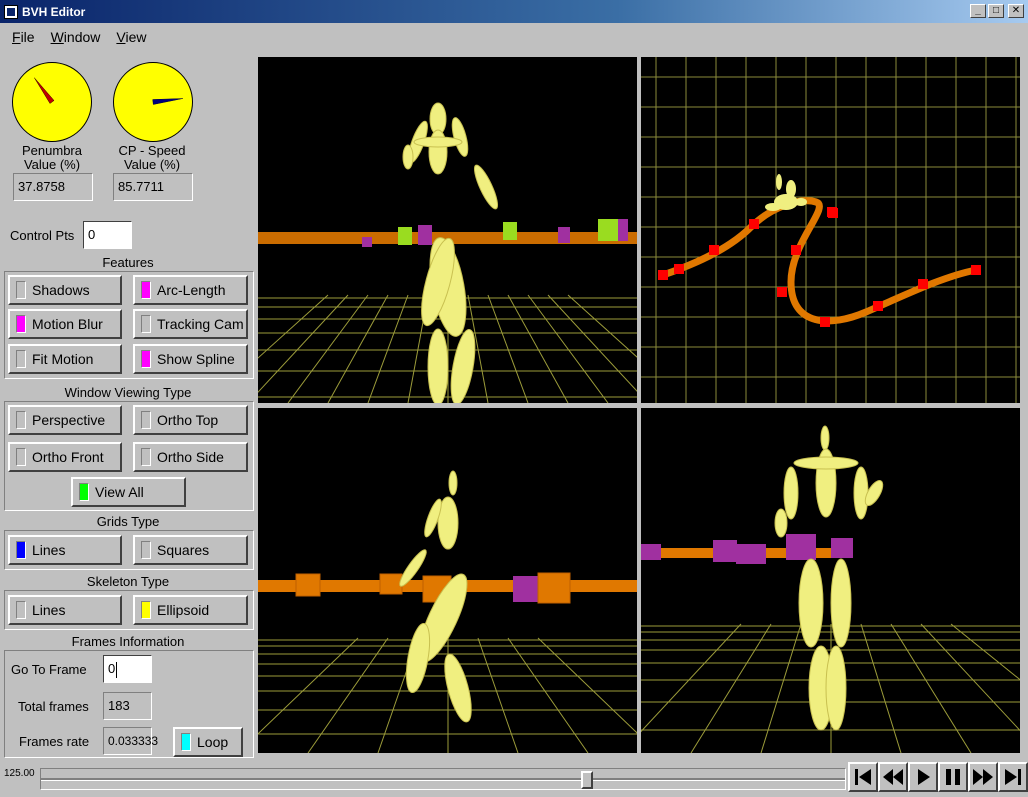 The height and width of the screenshot is (797, 1028). What do you see at coordinates (21, 420) in the screenshot?
I see `perspective-indicator` at bounding box center [21, 420].